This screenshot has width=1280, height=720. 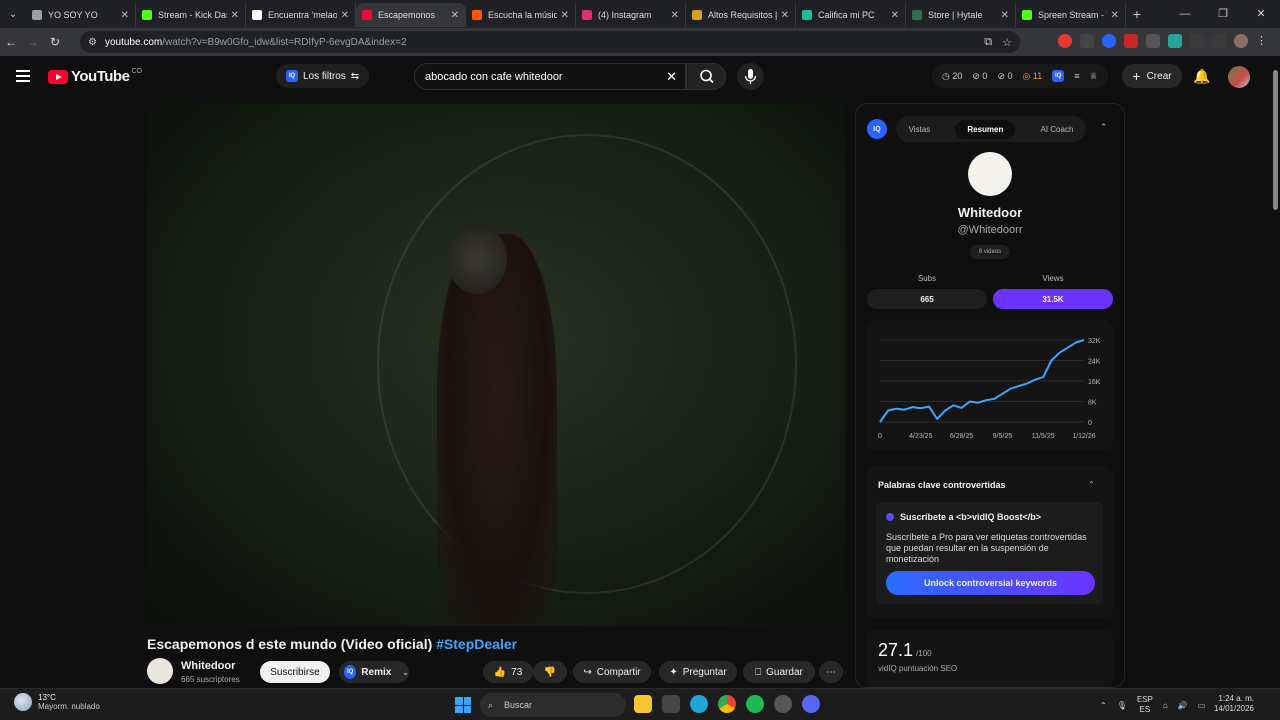 What do you see at coordinates (411, 15) in the screenshot?
I see `browser-tab: Escapemonos ✕` at bounding box center [411, 15].